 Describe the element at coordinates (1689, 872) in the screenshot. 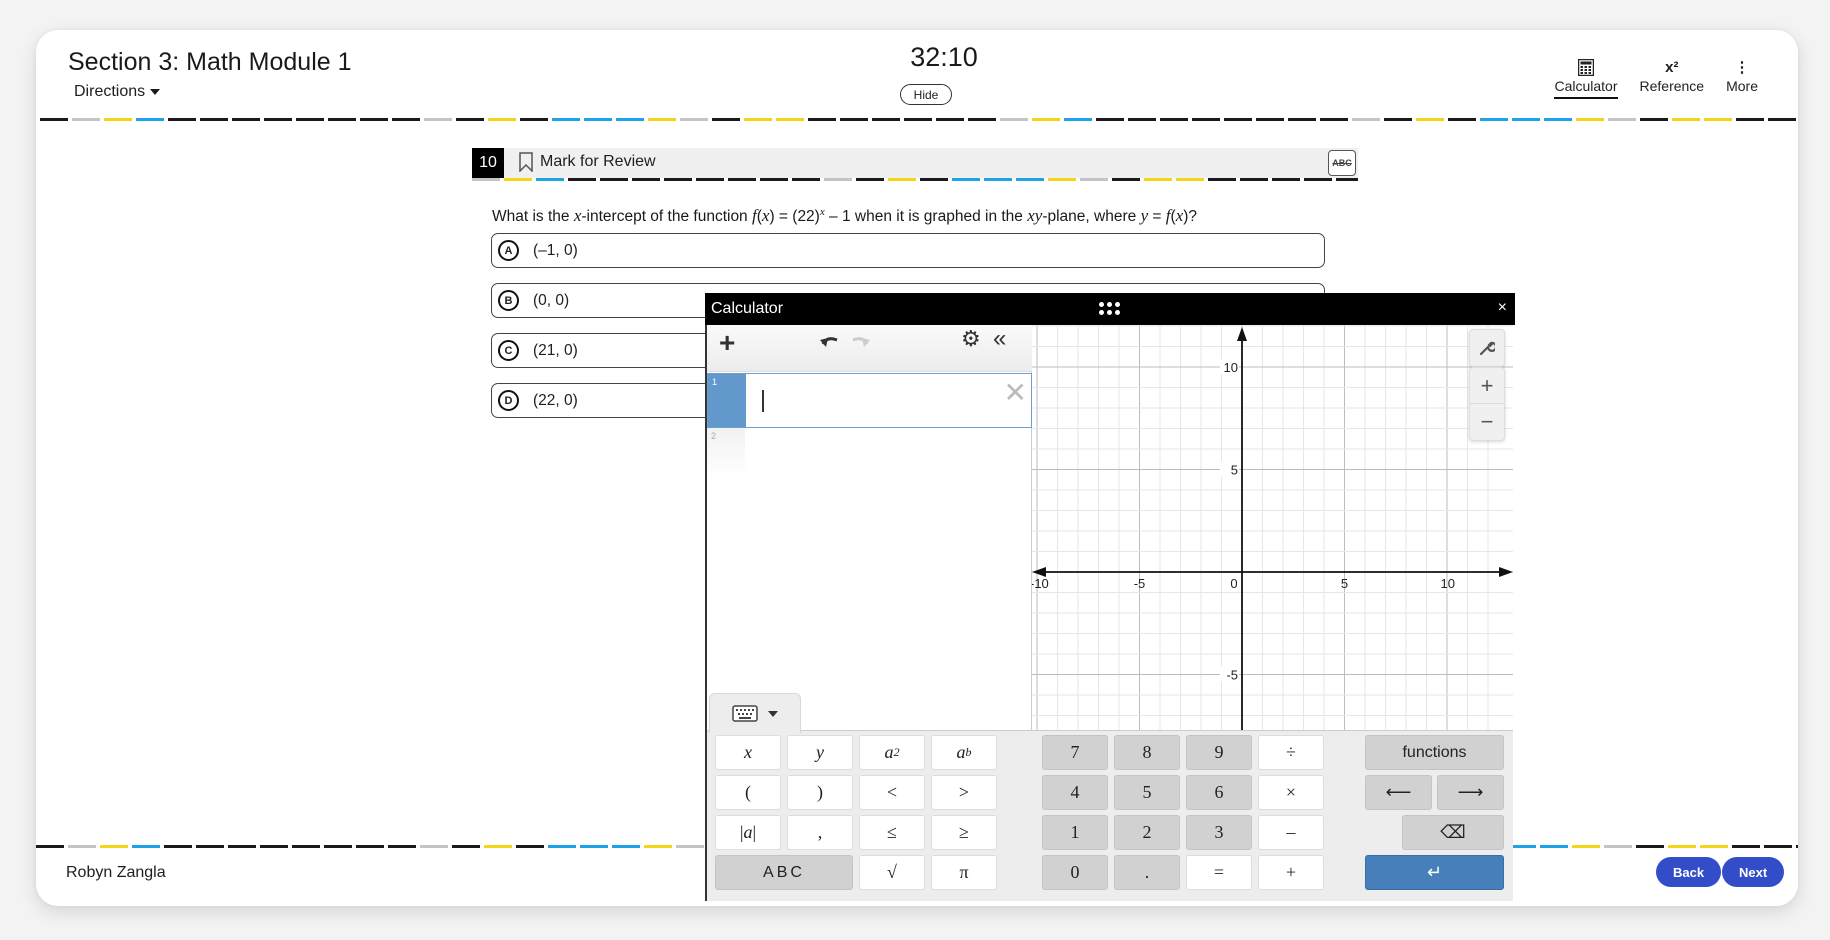

I see `back-button: Back` at that location.